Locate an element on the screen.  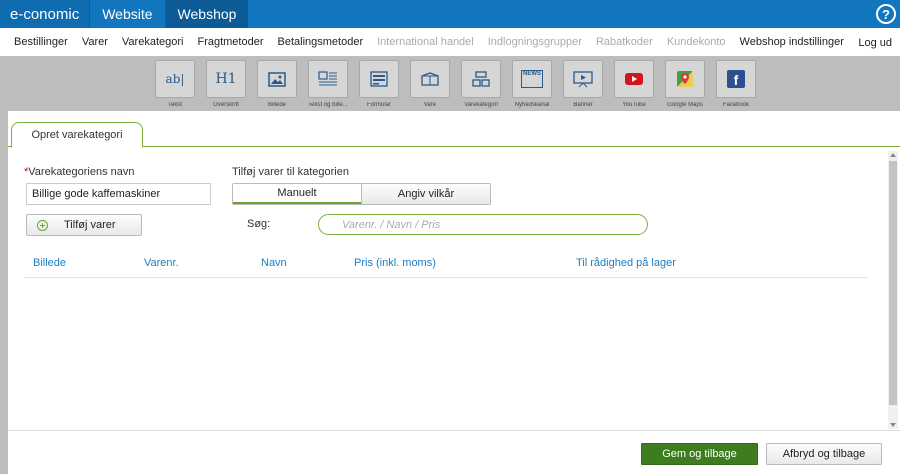
tool-varekategori: Varekategori is located at coordinates (481, 84).